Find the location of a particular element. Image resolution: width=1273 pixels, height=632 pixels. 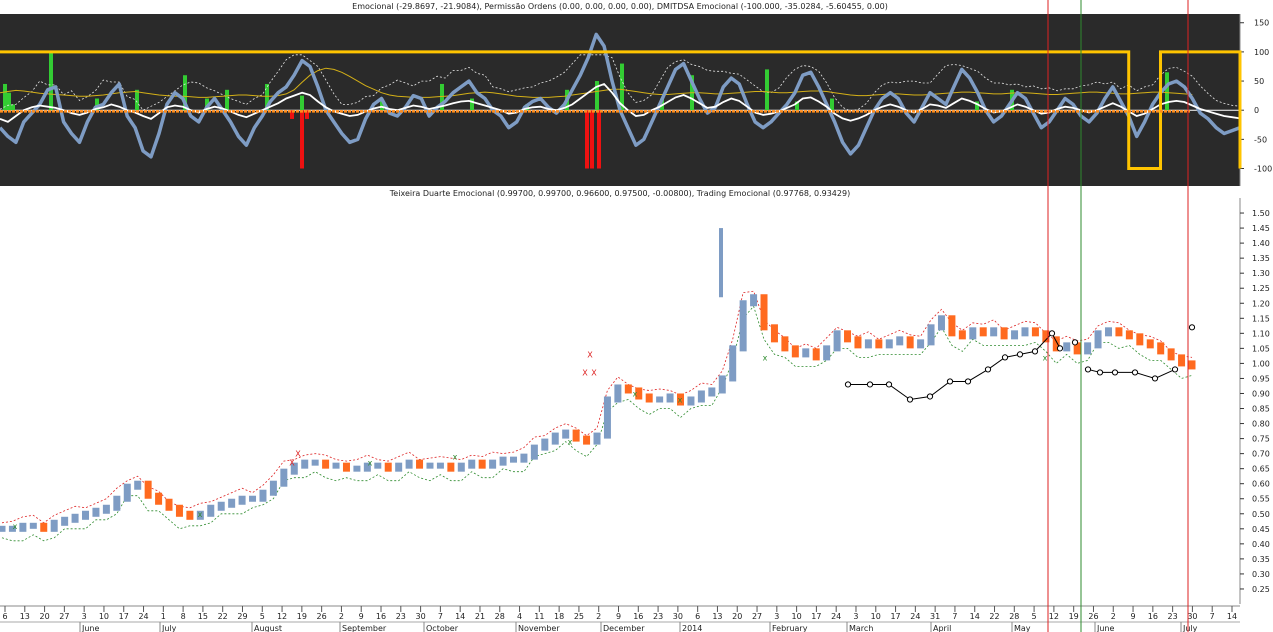

month-label: May is located at coordinates (1022, 628).